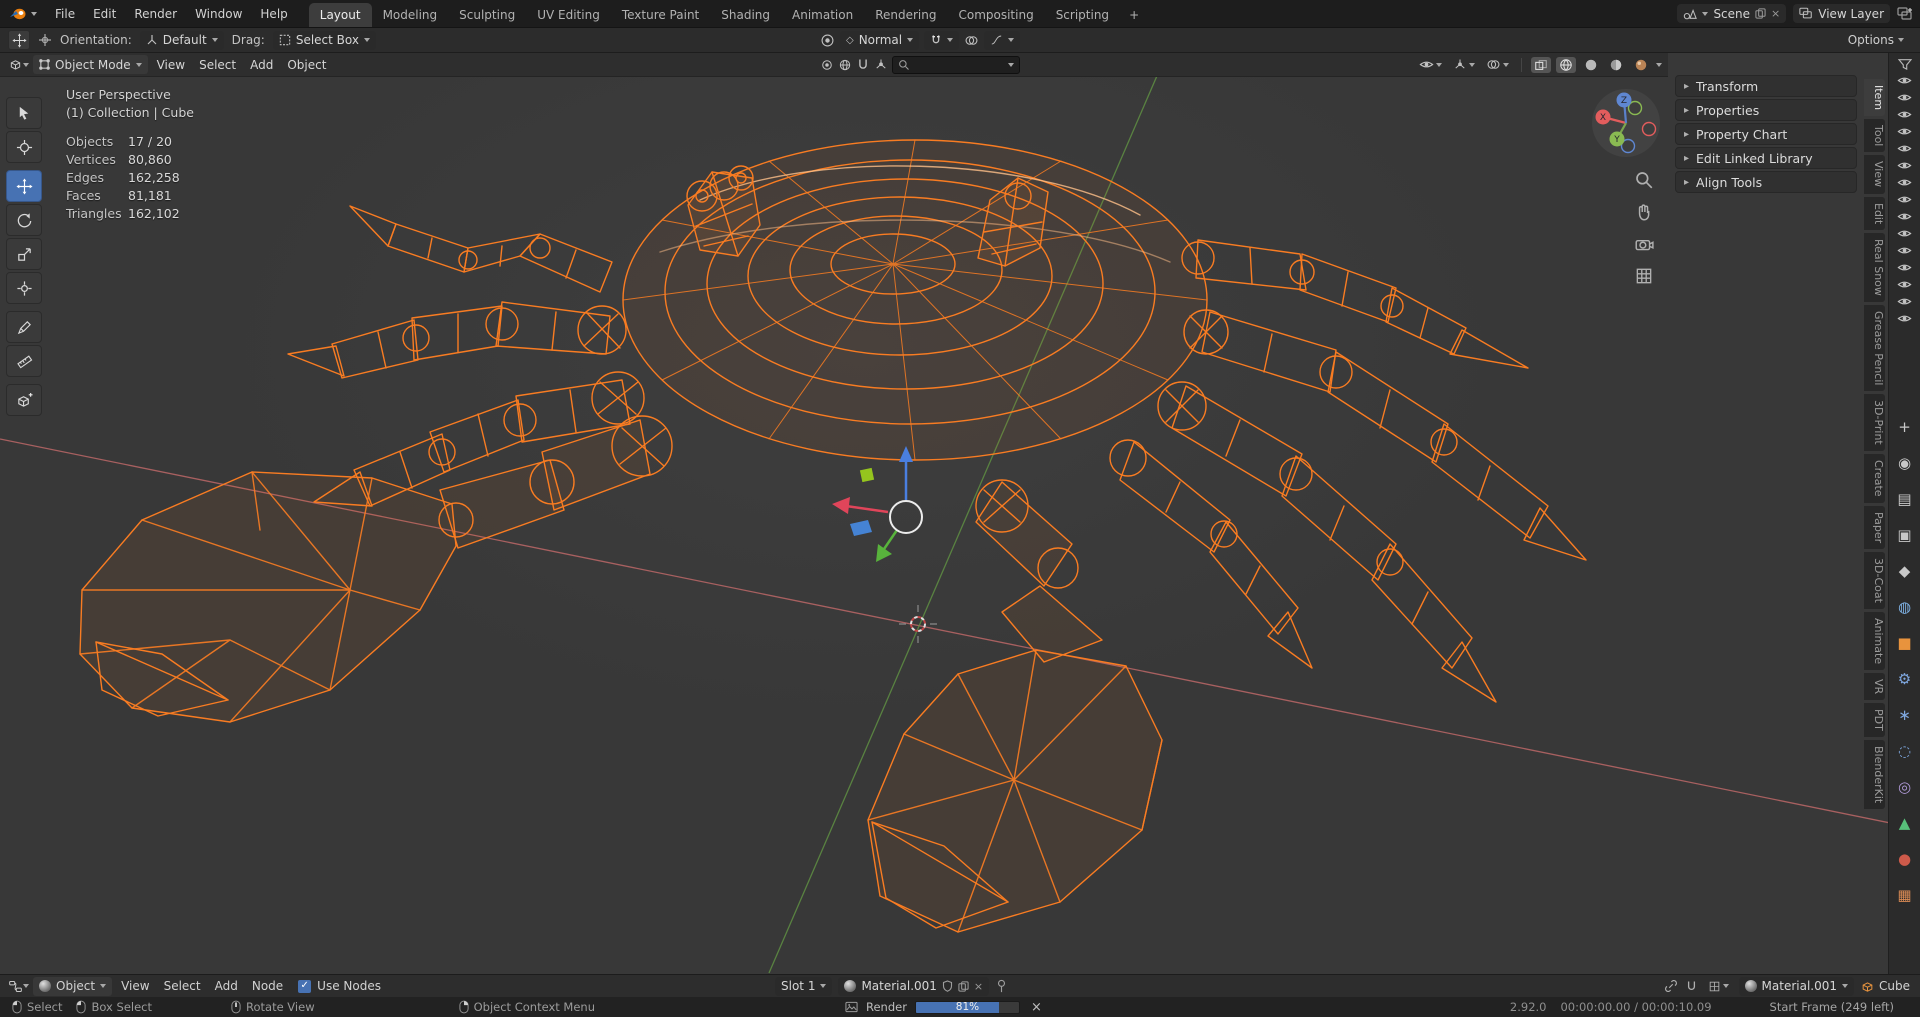 Image resolution: width=1920 pixels, height=1017 pixels. Describe the element at coordinates (905, 15) in the screenshot. I see `workspace-tab: Rendering` at that location.